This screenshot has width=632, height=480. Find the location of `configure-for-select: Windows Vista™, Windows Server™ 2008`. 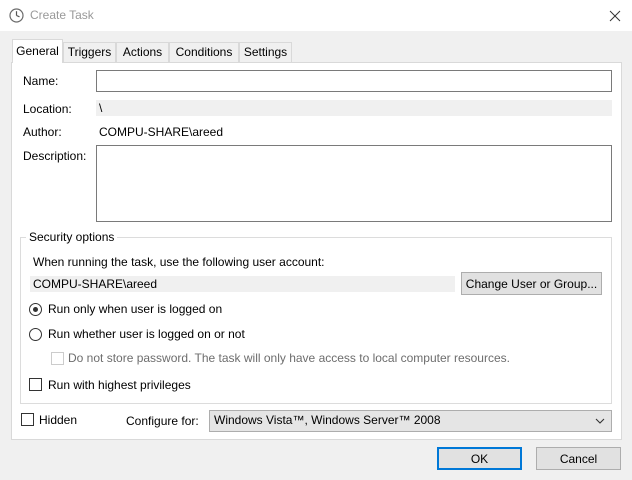

configure-for-select: Windows Vista™, Windows Server™ 2008 is located at coordinates (410, 421).